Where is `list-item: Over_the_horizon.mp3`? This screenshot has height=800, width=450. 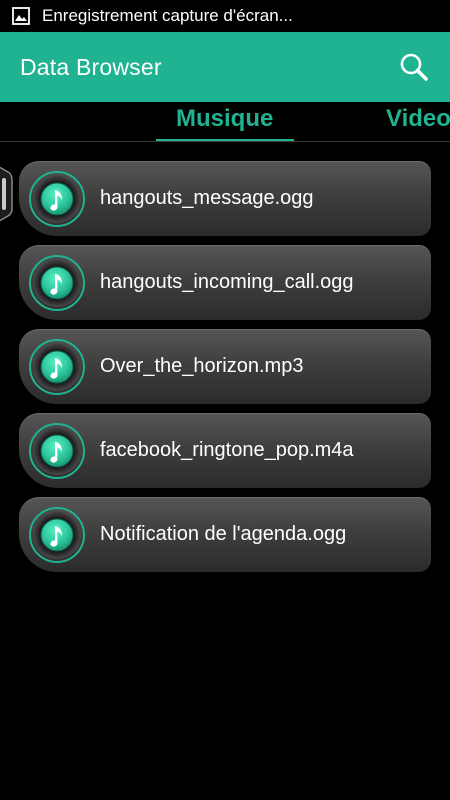 list-item: Over_the_horizon.mp3 is located at coordinates (225, 366).